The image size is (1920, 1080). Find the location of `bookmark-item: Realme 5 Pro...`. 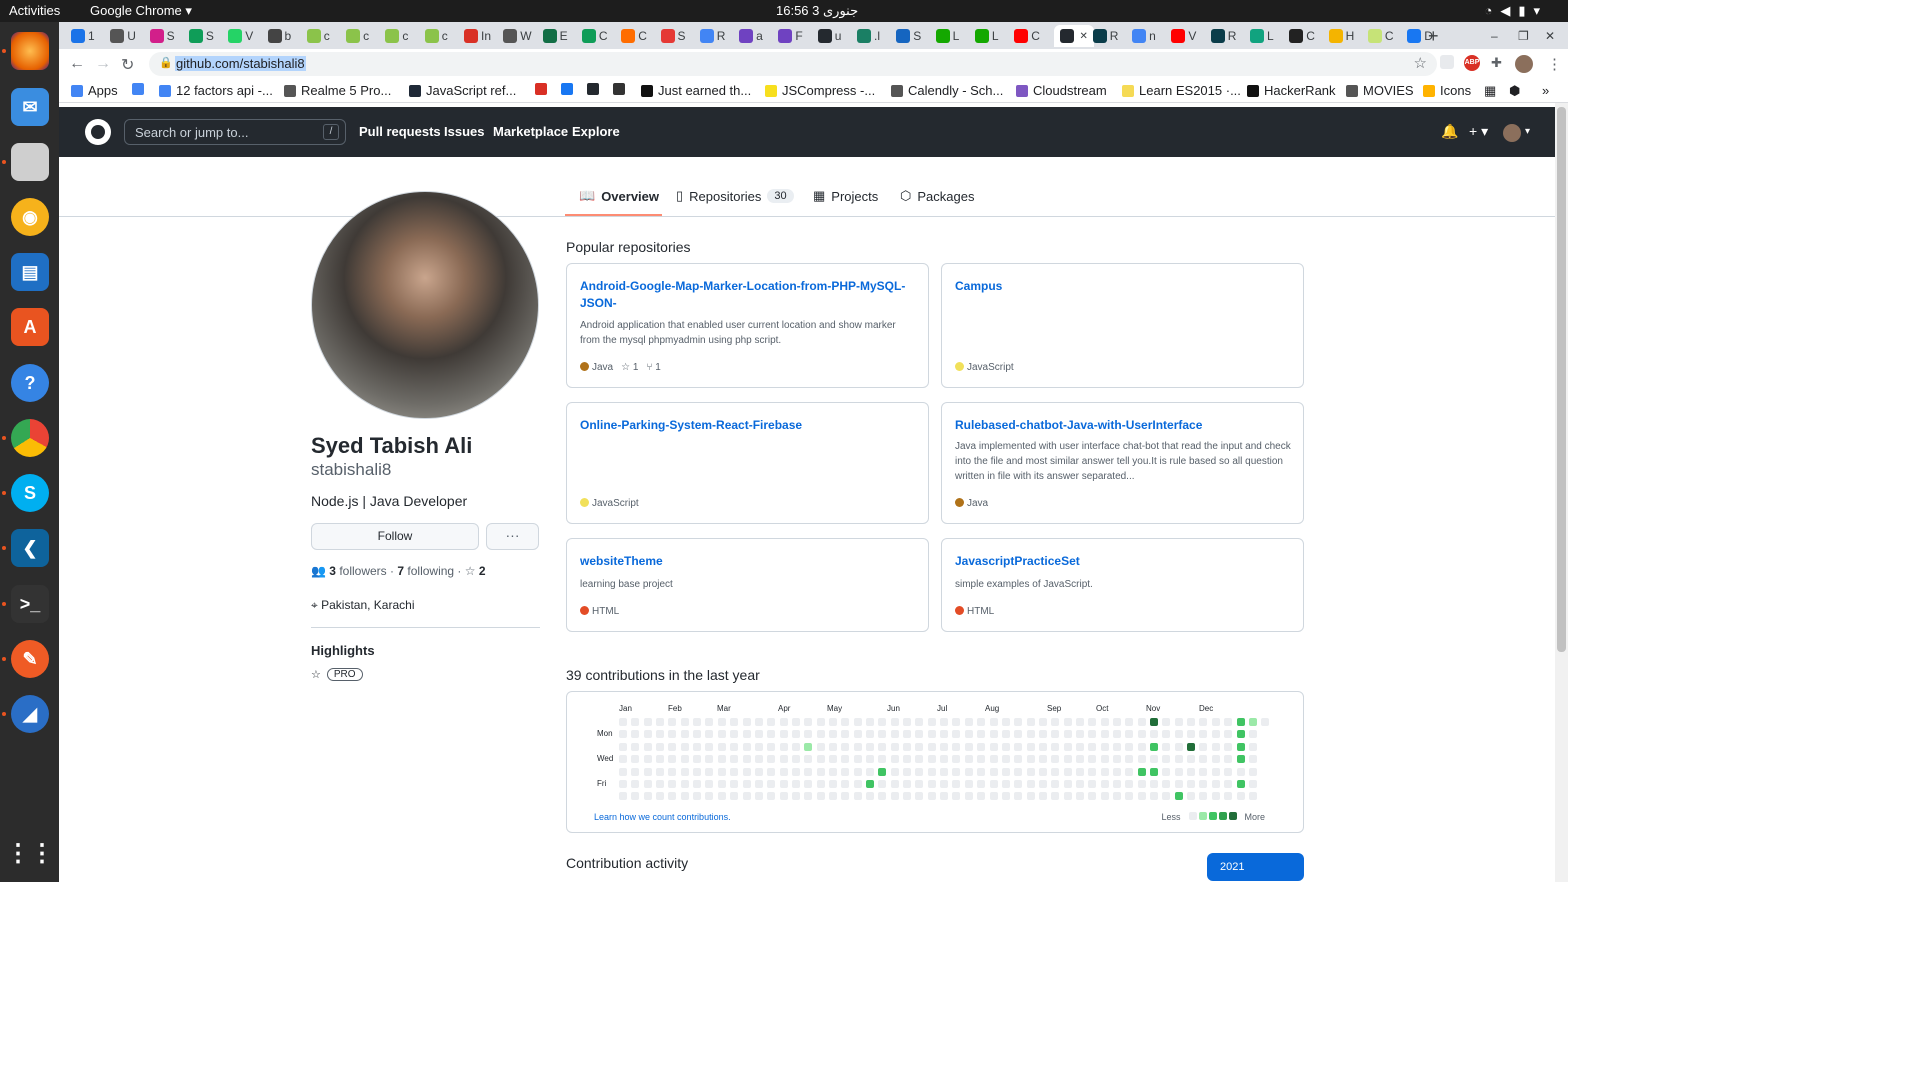

bookmark-item: Realme 5 Pro... is located at coordinates (337, 90).